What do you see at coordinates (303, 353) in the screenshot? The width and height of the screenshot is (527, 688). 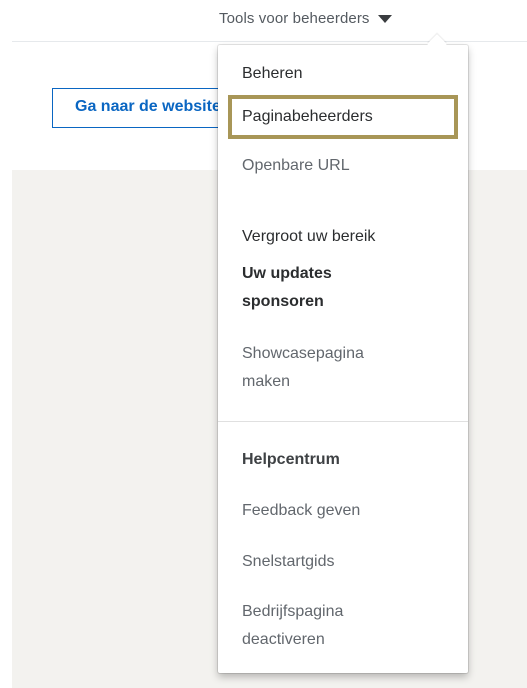 I see `menu-item-showcase-line1: Showcasepagina` at bounding box center [303, 353].